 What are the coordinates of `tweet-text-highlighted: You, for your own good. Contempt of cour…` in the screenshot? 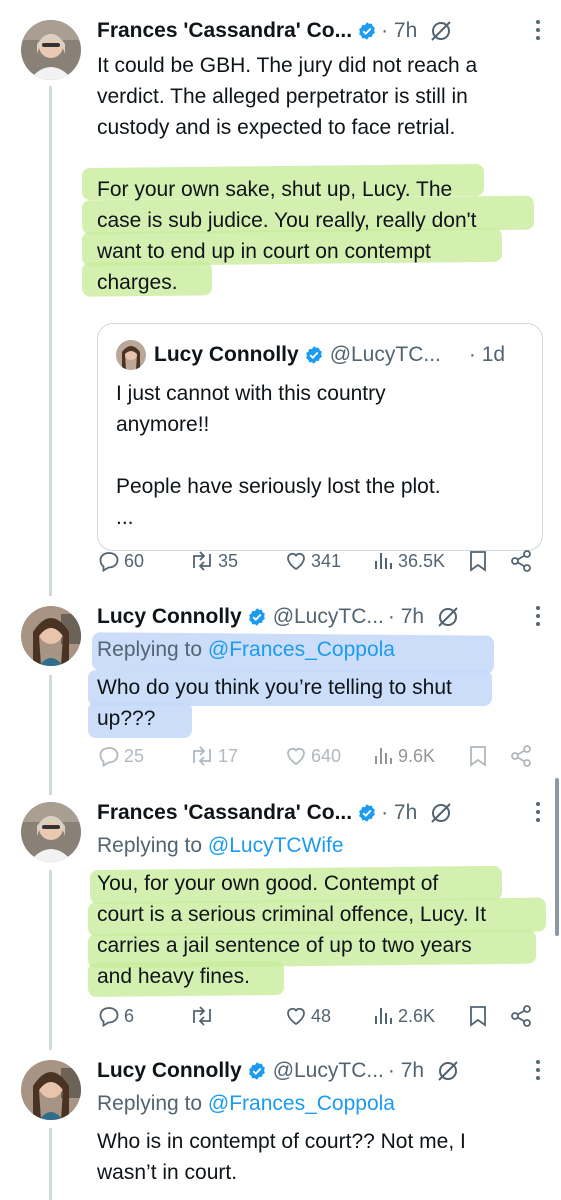 It's located at (292, 930).